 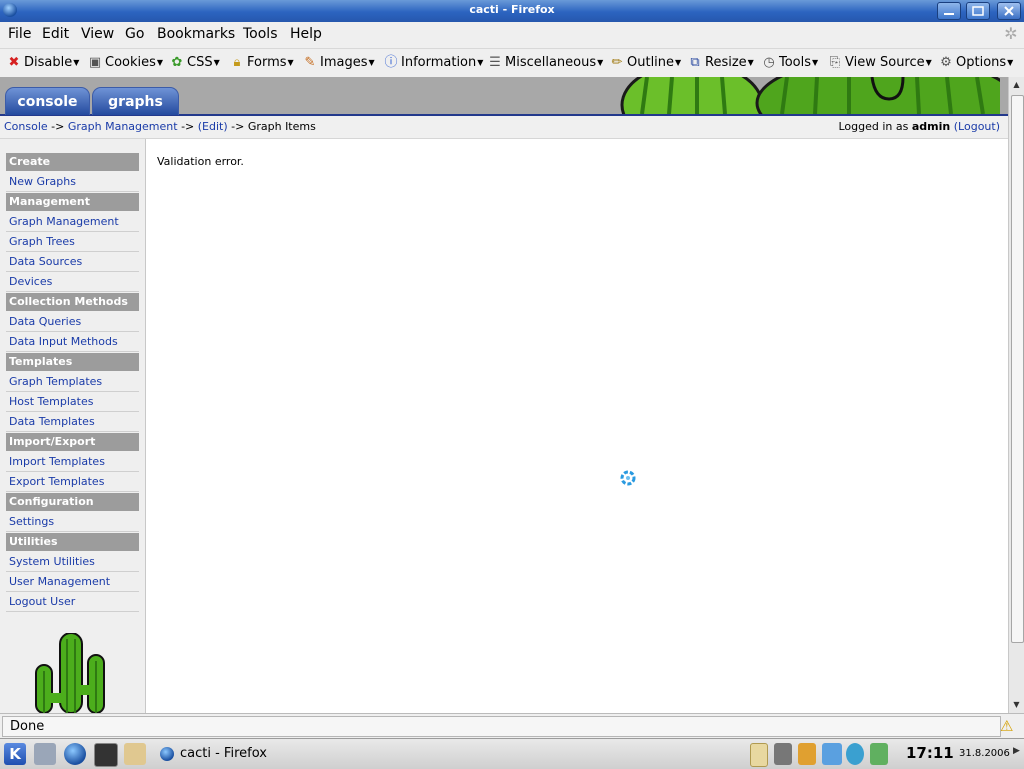 I want to click on network-manager-tray-icon, so click(x=832, y=754).